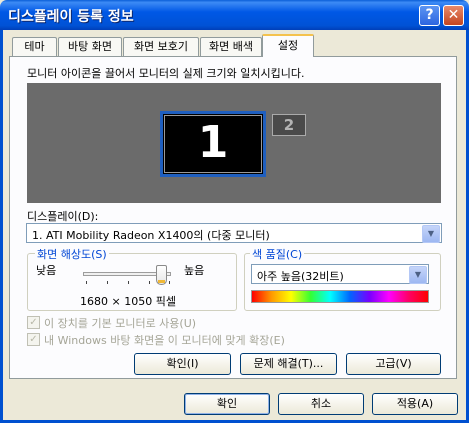 The width and height of the screenshot is (469, 423). What do you see at coordinates (277, 254) in the screenshot?
I see `color-quality-group-label: 색 품질(C)` at bounding box center [277, 254].